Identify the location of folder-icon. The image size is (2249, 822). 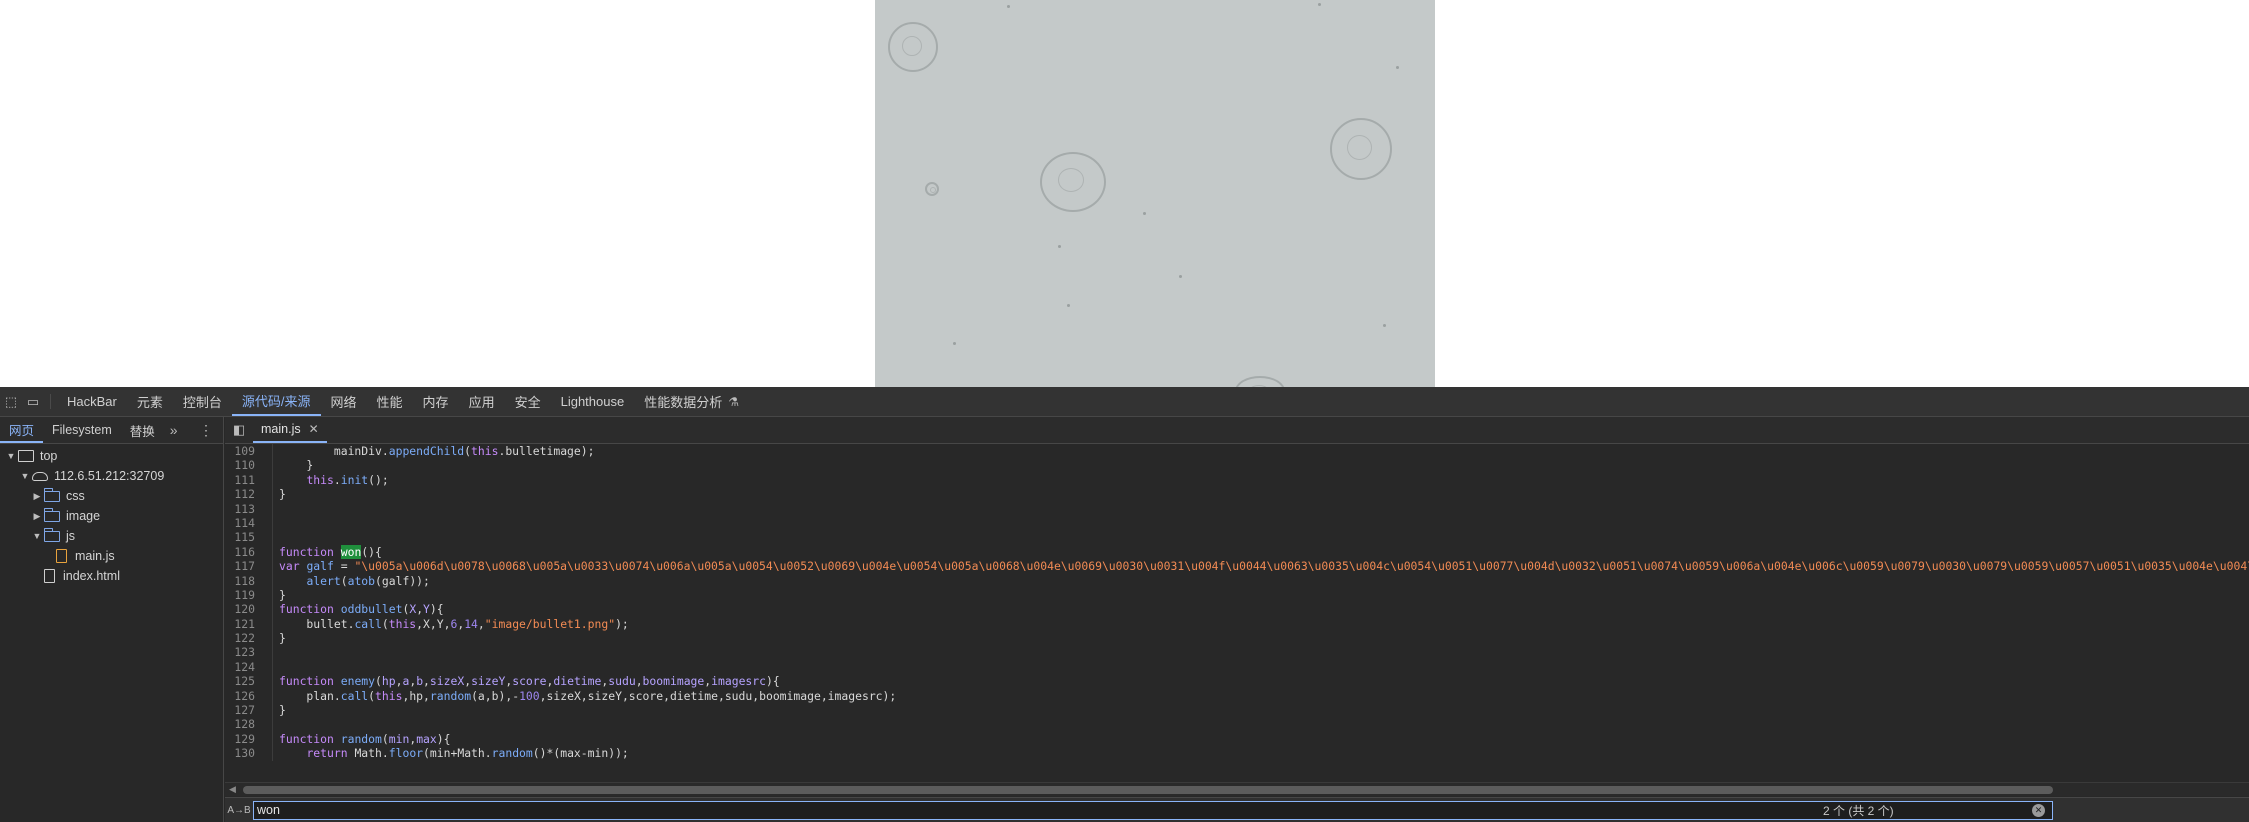
(51, 514).